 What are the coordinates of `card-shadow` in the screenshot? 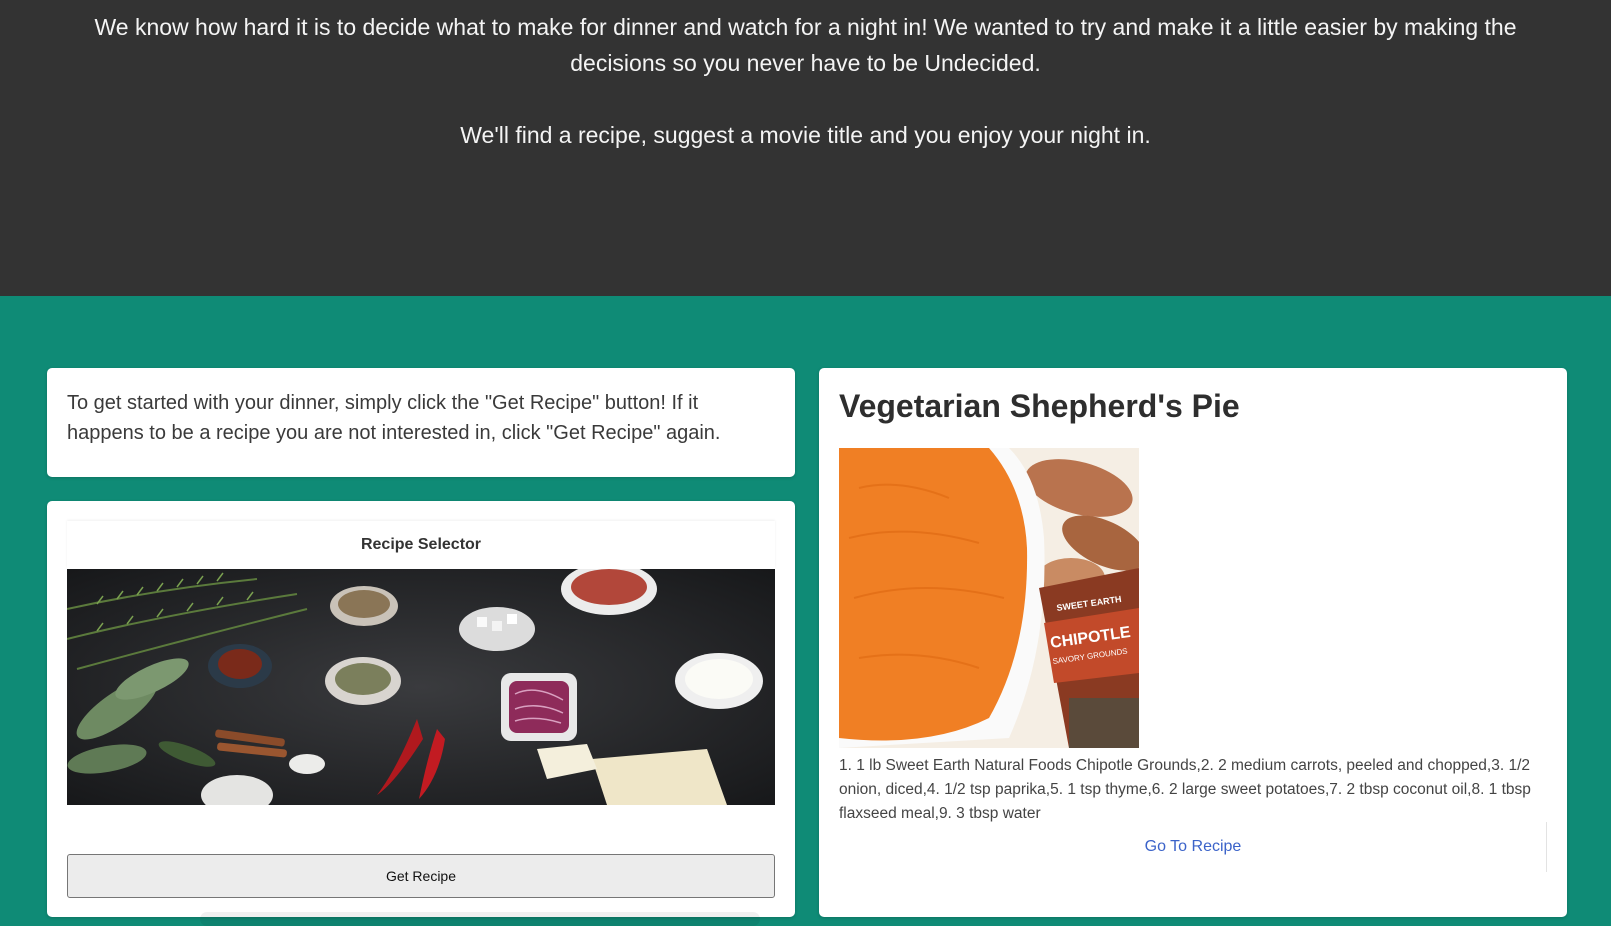 It's located at (480, 919).